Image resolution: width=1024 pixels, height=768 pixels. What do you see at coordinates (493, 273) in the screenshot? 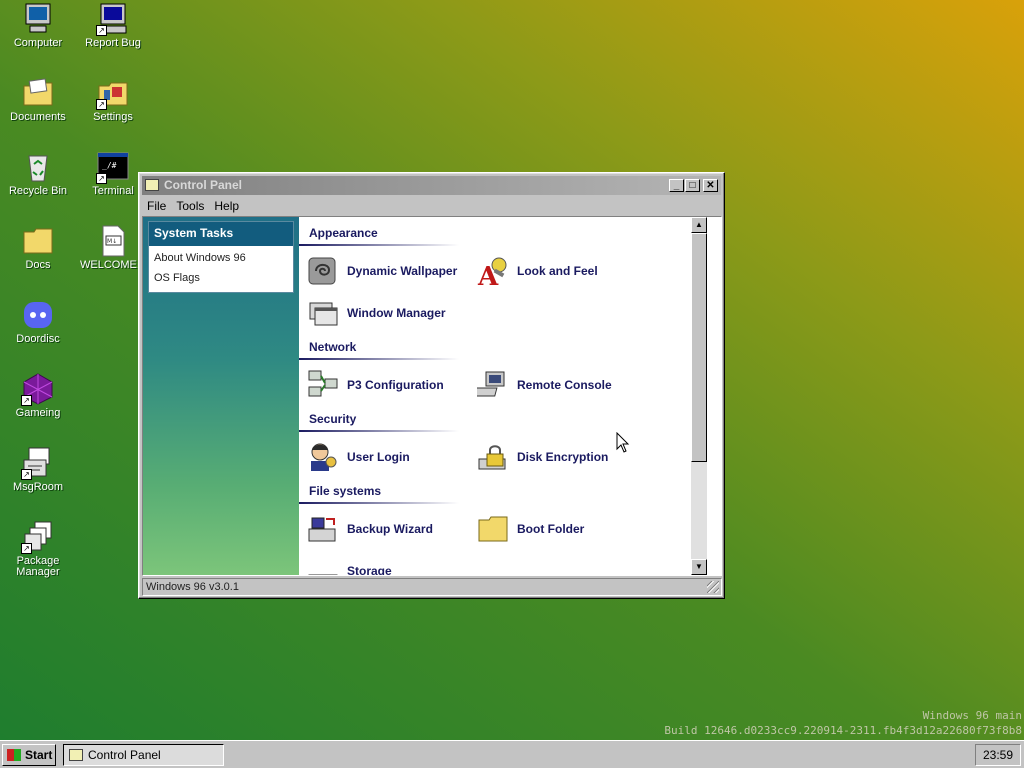
I see `look-and-feel-icon: A` at bounding box center [493, 273].